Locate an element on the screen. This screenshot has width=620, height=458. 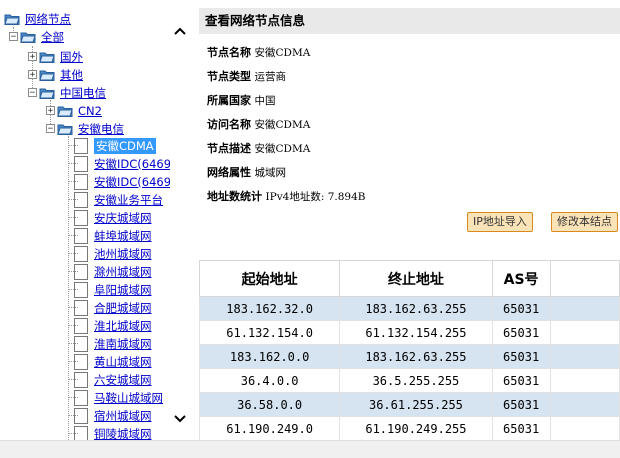
tree-leaf: 阜阳城域网 is located at coordinates (113, 289).